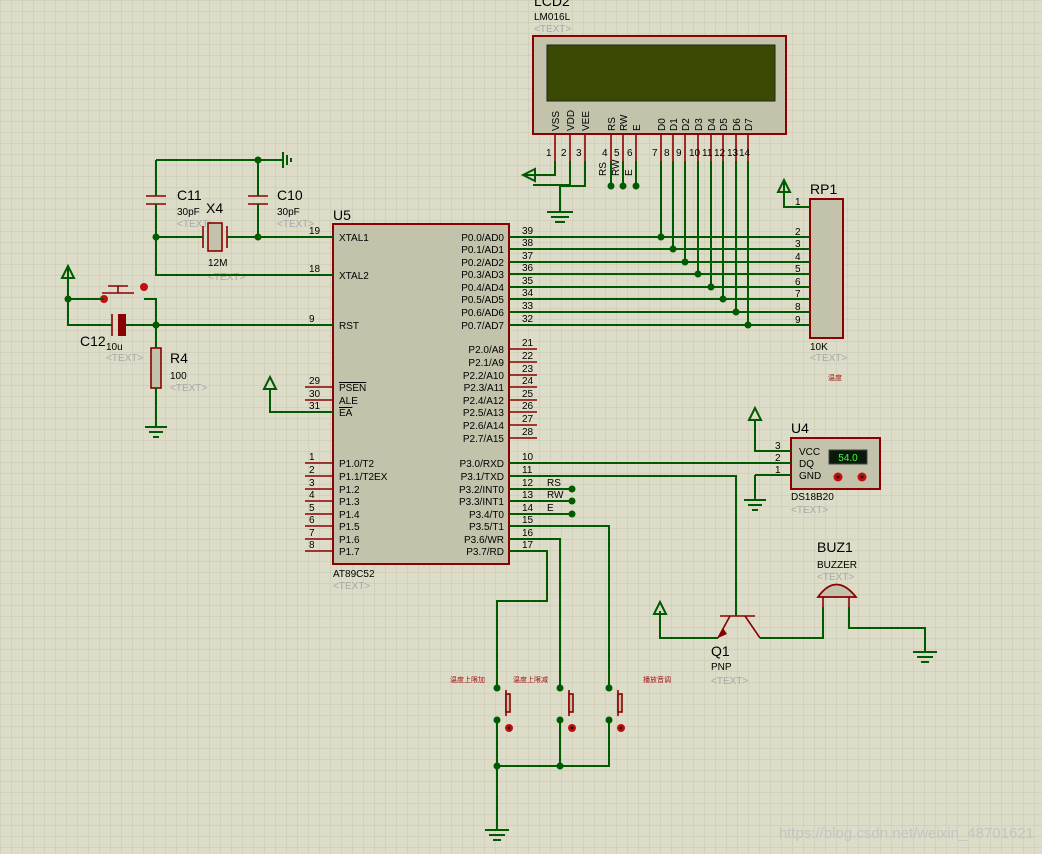 The width and height of the screenshot is (1042, 854). What do you see at coordinates (349, 515) in the screenshot?
I see `mcu-pin-5-label: P1.4` at bounding box center [349, 515].